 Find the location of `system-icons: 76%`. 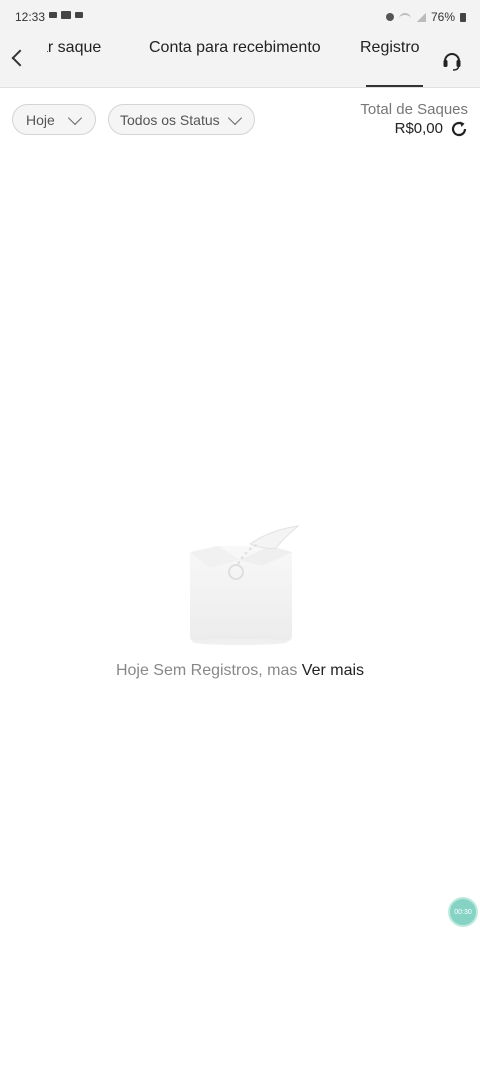

system-icons: 76% is located at coordinates (425, 17).